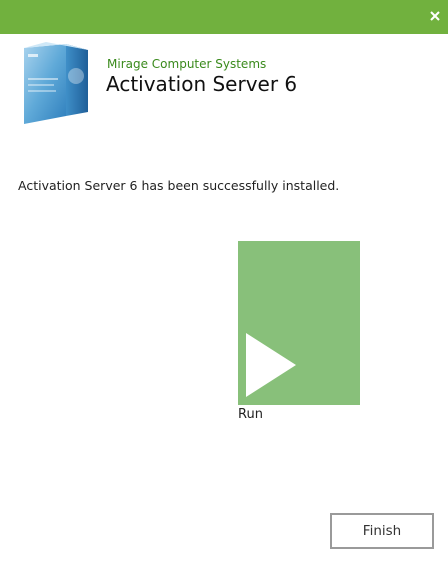  Describe the element at coordinates (382, 531) in the screenshot. I see `finish-button: Finish` at that location.